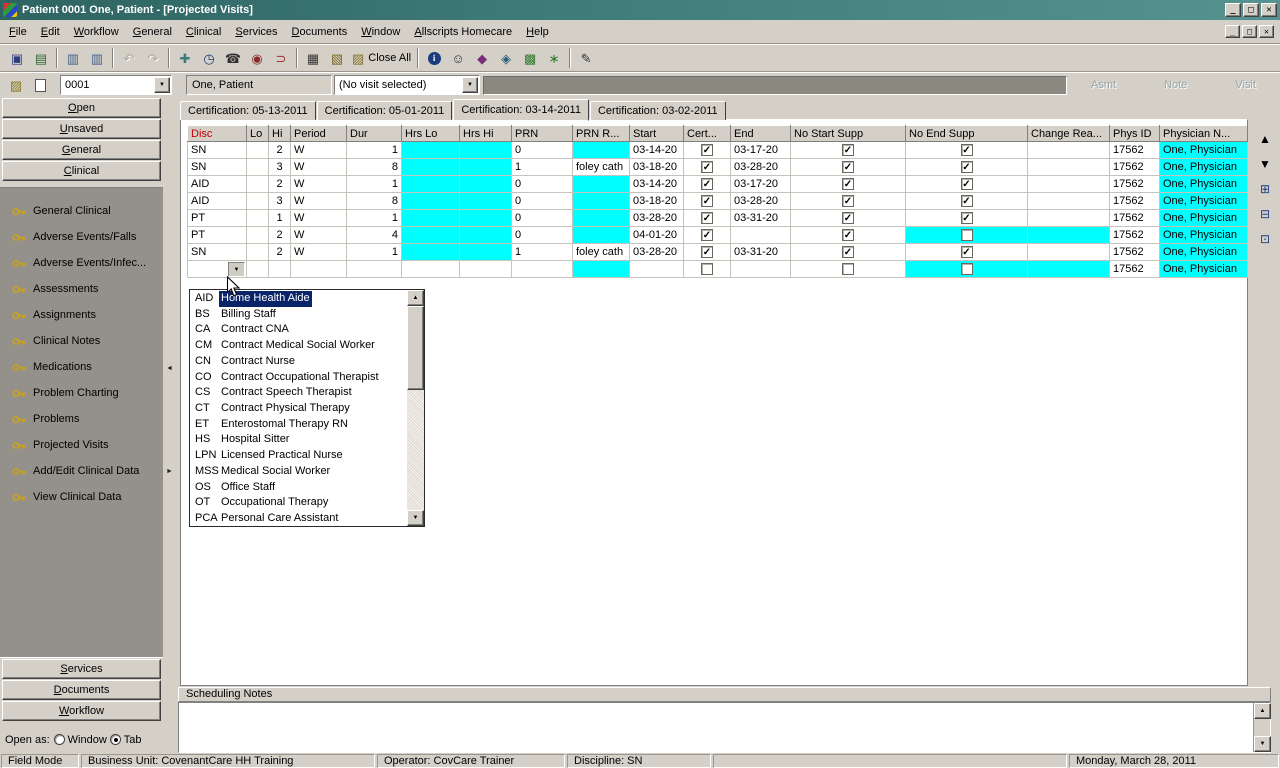 This screenshot has height=768, width=1280. I want to click on visit-dropdown-arrow: ▼, so click(470, 85).